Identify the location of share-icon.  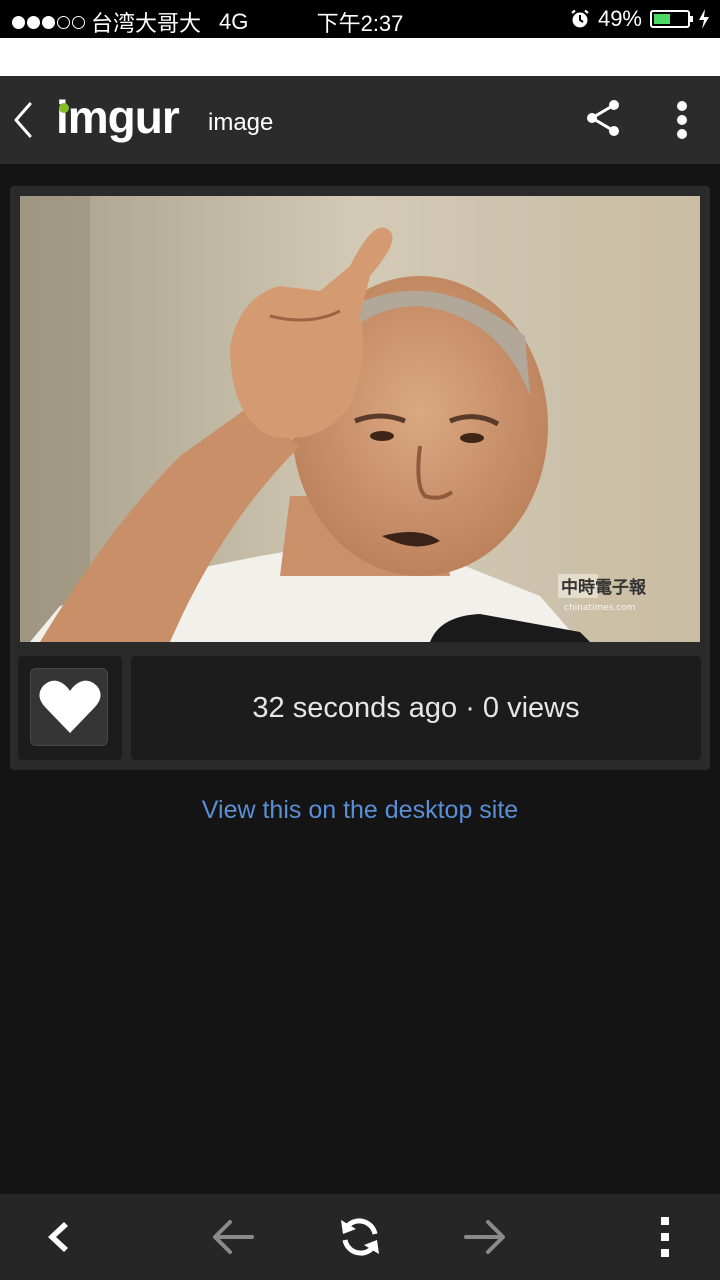
(604, 118).